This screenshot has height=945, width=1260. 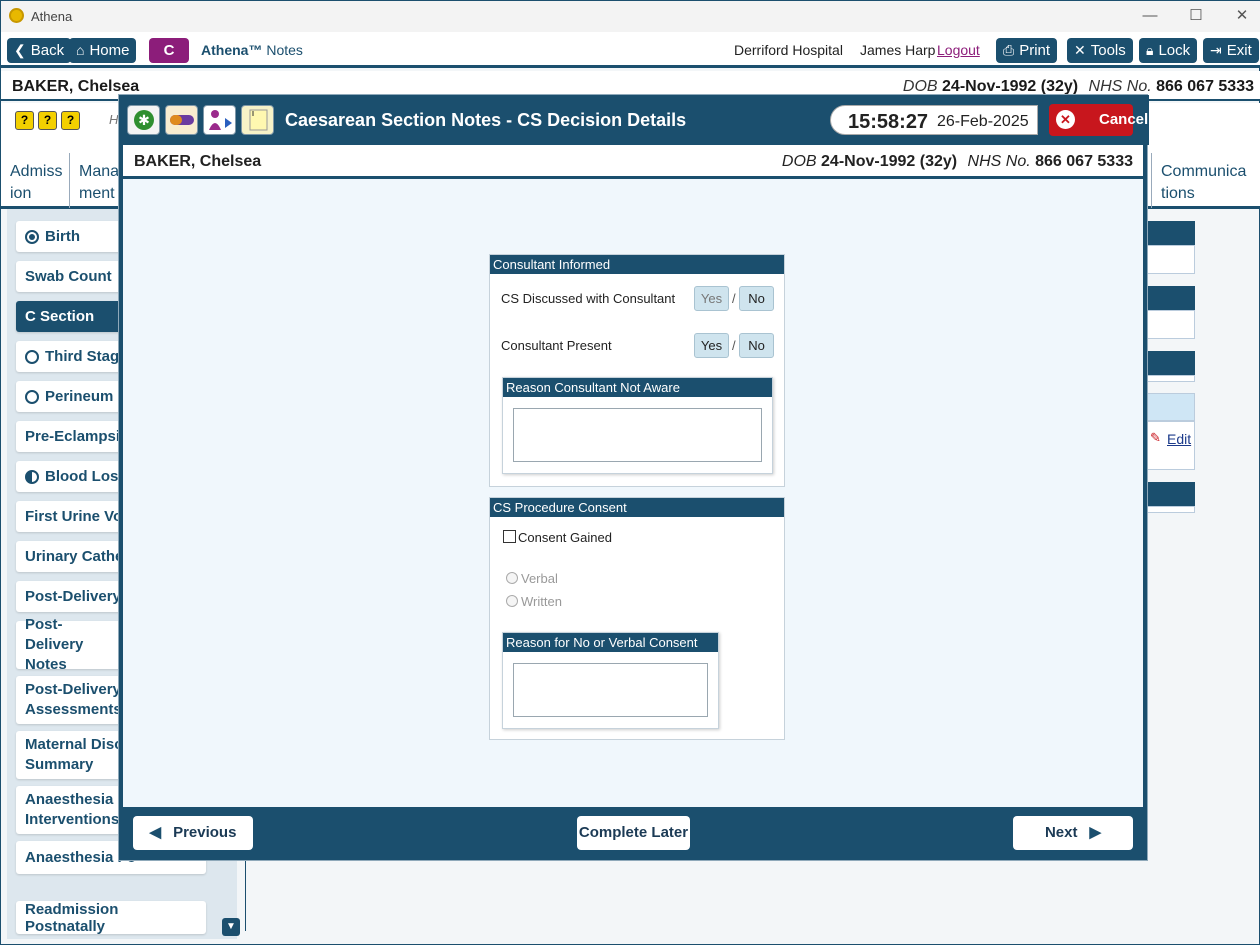 I want to click on chevron-down-icon: ▼, so click(x=231, y=926).